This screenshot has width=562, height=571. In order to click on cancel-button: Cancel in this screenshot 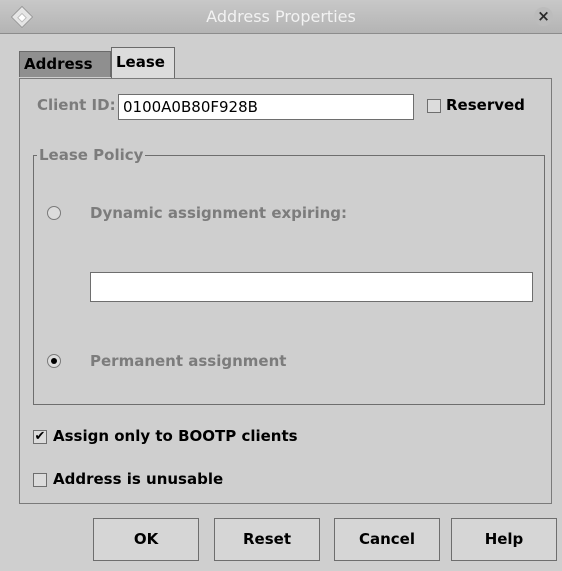, I will do `click(387, 539)`.